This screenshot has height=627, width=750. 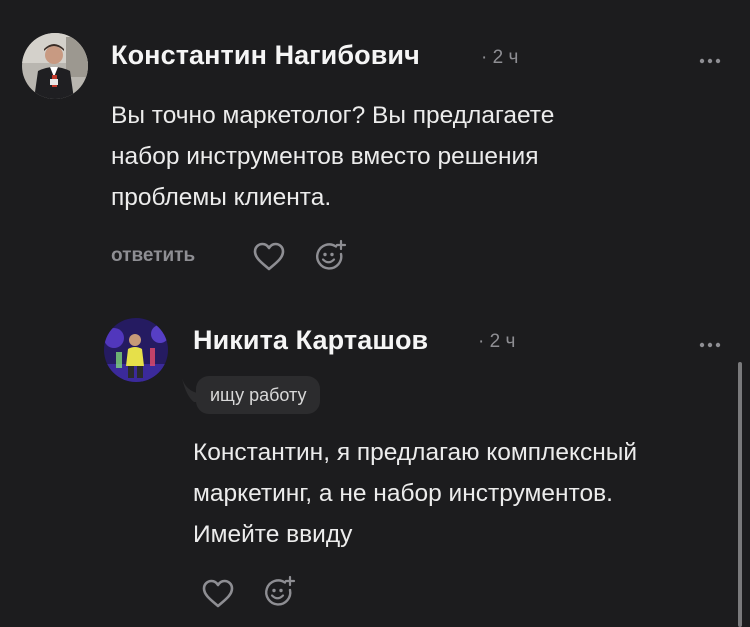 What do you see at coordinates (415, 452) in the screenshot?
I see `comment-line: Константин, я предлагаю комплексный` at bounding box center [415, 452].